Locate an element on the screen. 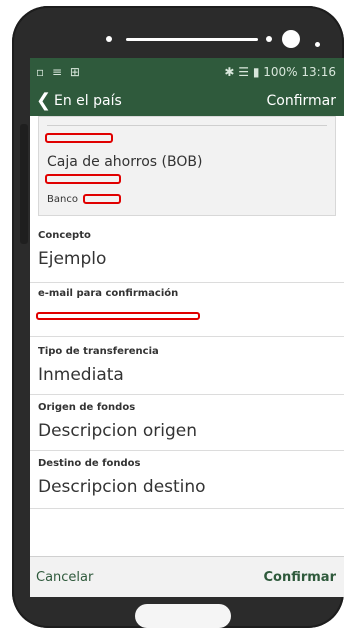  concept-field: Concepto Ejemplo is located at coordinates (186, 249).